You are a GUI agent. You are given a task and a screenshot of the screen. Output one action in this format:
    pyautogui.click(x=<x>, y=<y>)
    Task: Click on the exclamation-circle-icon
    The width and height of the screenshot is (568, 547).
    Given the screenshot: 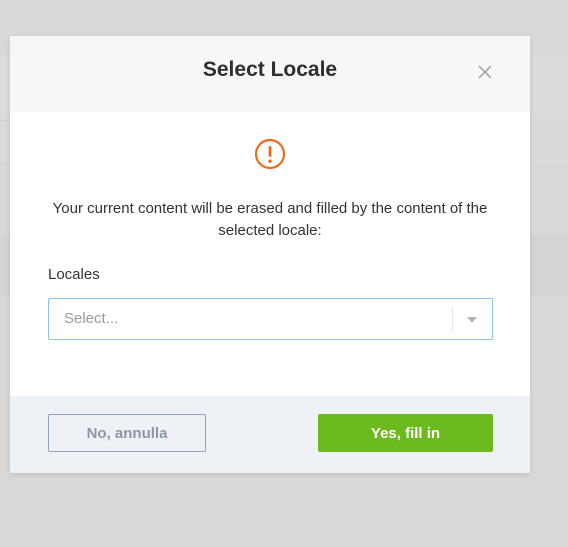 What is the action you would take?
    pyautogui.click(x=270, y=154)
    